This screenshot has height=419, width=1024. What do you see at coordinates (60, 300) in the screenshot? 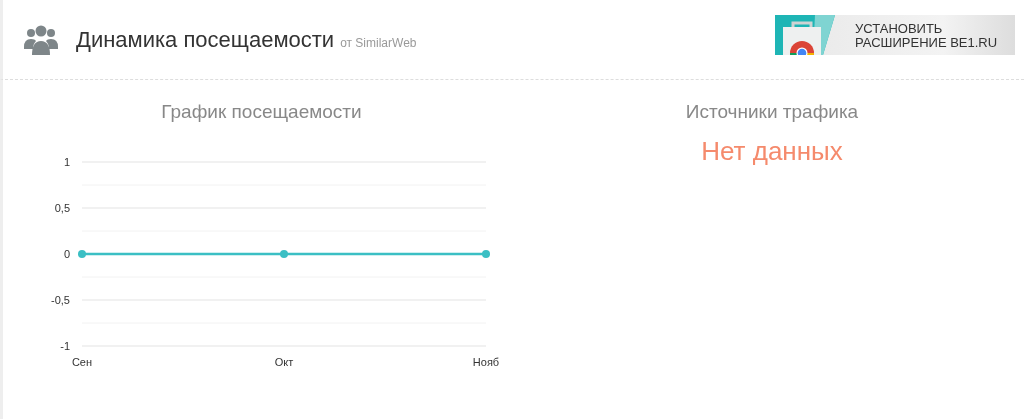
I see `axis-tick-label: -0,5` at bounding box center [60, 300].